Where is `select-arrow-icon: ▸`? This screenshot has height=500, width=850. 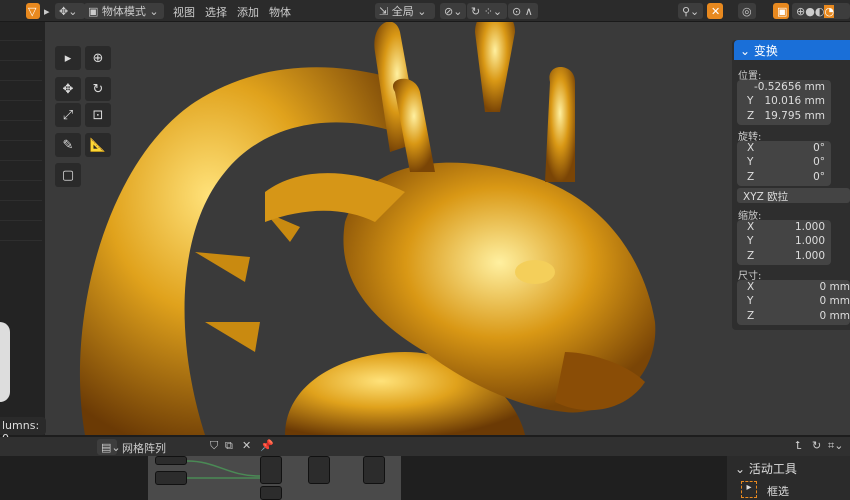
select-arrow-icon: ▸ is located at coordinates (47, 11).